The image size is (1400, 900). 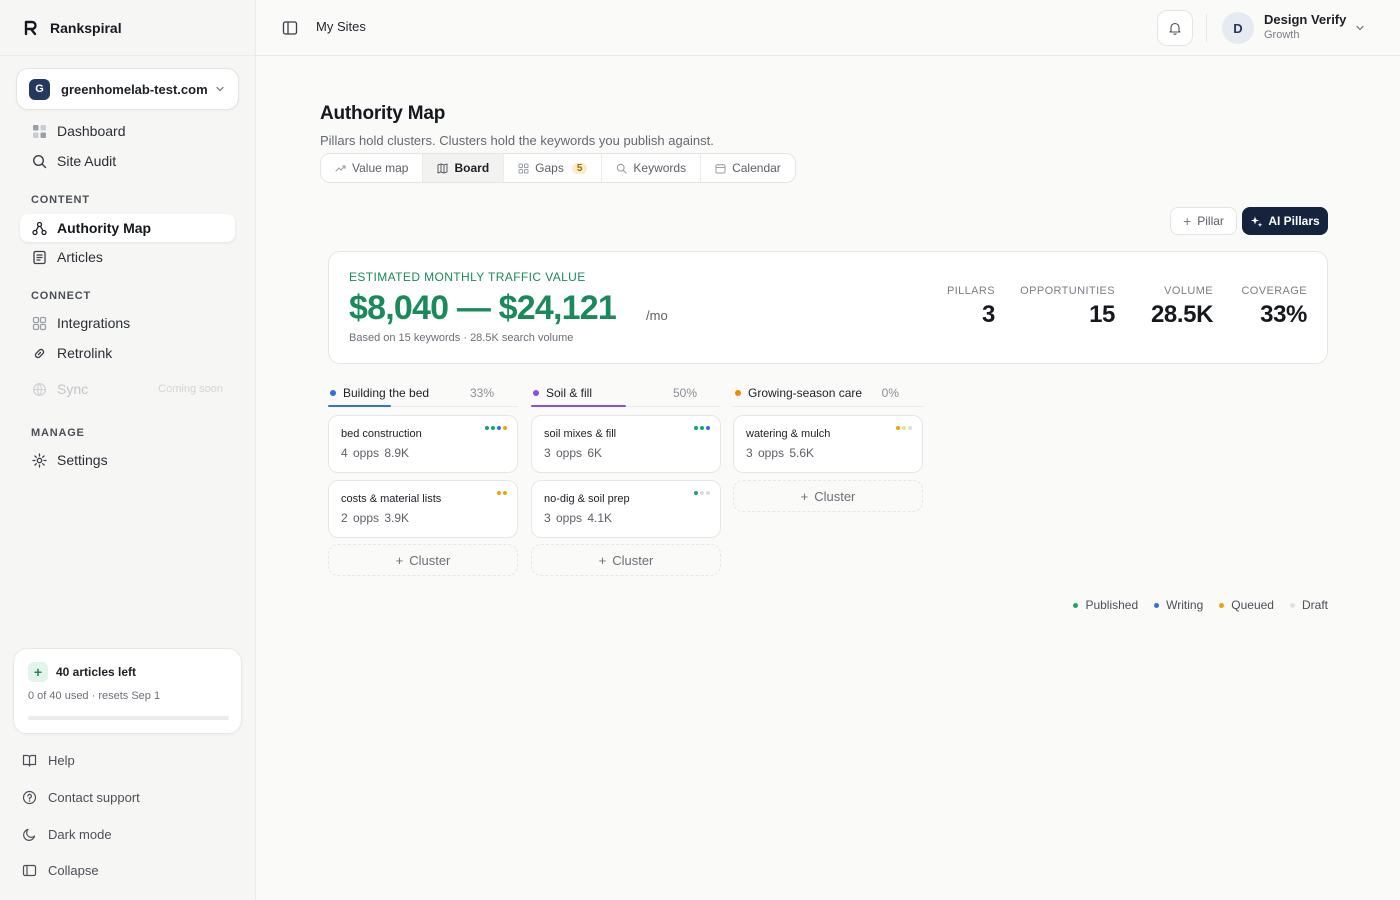 What do you see at coordinates (1238, 28) in the screenshot?
I see `avatar: D` at bounding box center [1238, 28].